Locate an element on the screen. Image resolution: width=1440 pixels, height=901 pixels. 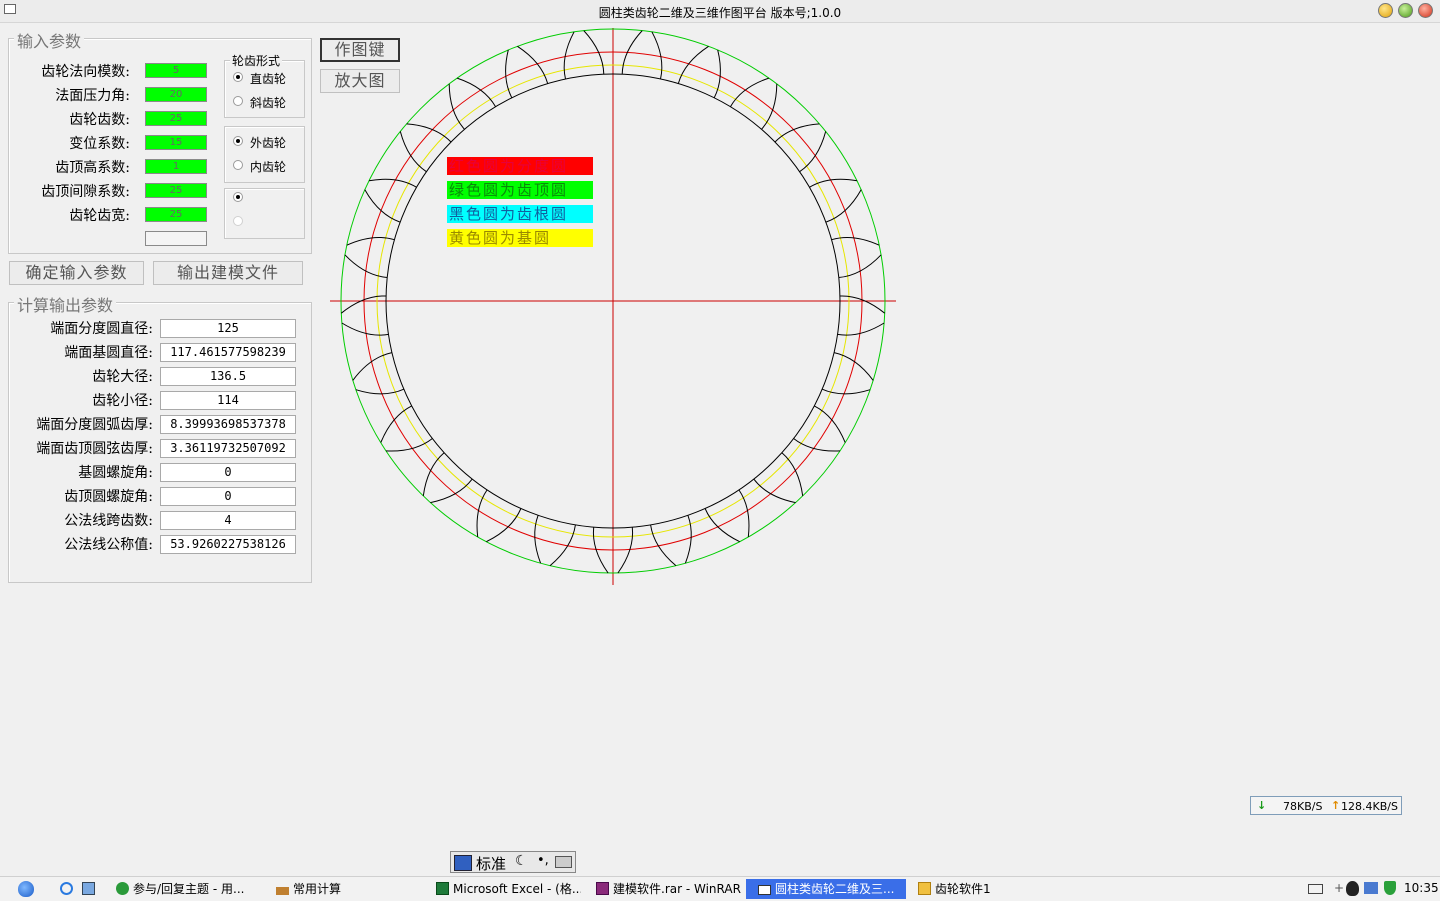
ime-toolbar: 标准 ☾ •, is located at coordinates (513, 862).